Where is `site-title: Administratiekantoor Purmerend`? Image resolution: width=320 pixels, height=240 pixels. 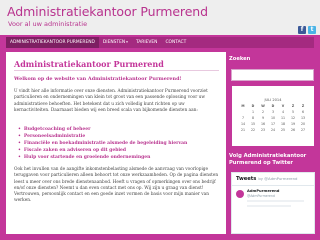
site-title: Administratiekantoor Purmerend is located at coordinates (107, 11).